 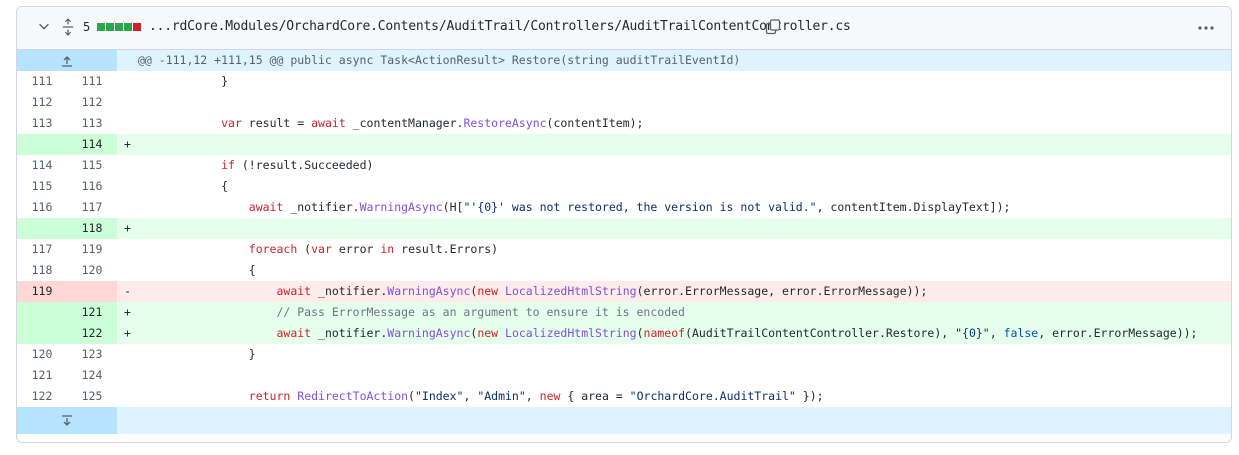 What do you see at coordinates (624, 102) in the screenshot?
I see `diff-line-context: 112 112` at bounding box center [624, 102].